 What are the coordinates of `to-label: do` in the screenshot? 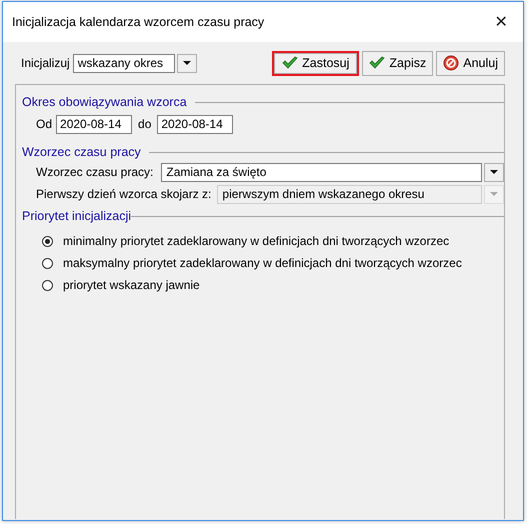 It's located at (145, 124).